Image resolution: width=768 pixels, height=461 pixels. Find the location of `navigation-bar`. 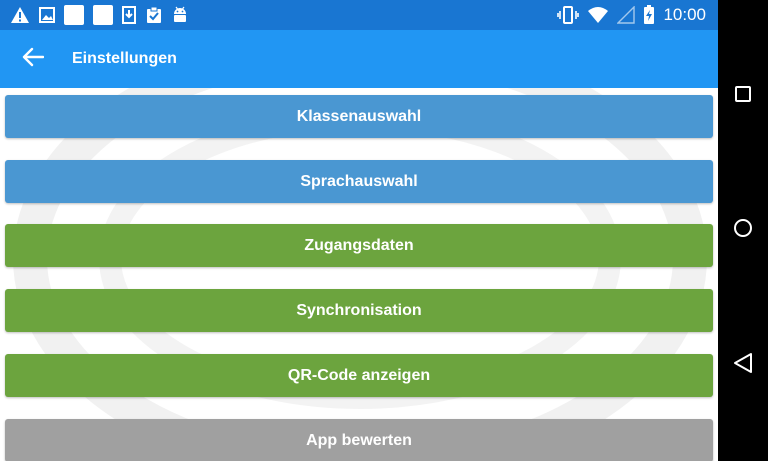

navigation-bar is located at coordinates (743, 230).